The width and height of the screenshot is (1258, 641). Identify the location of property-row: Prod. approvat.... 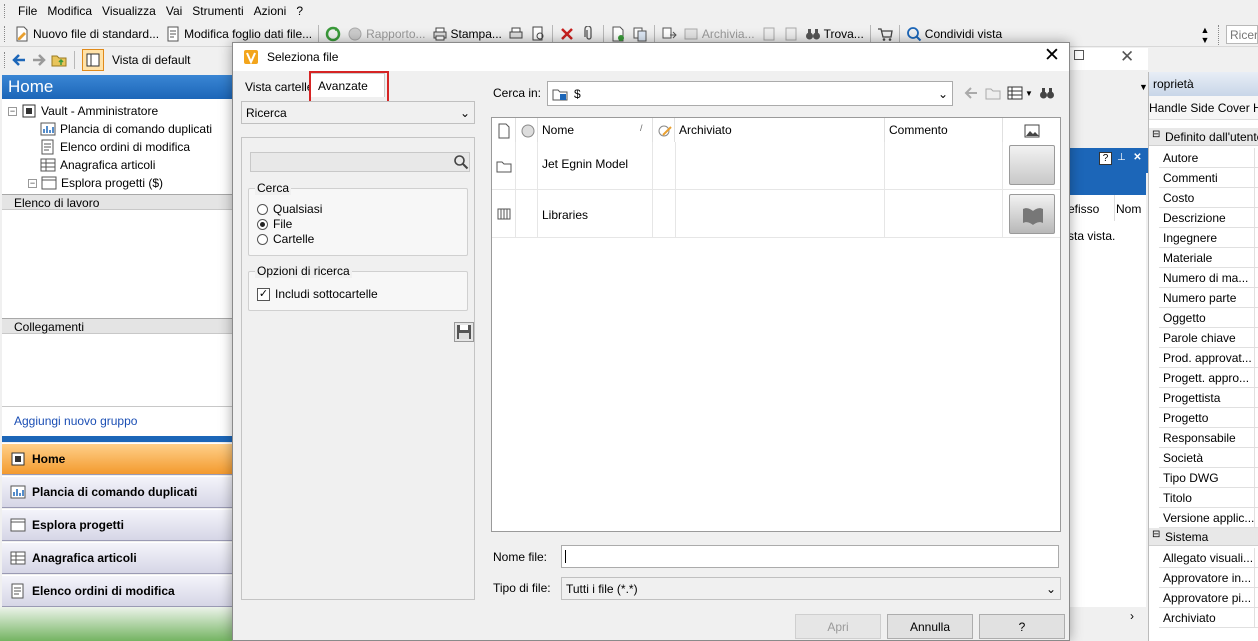
(1208, 358).